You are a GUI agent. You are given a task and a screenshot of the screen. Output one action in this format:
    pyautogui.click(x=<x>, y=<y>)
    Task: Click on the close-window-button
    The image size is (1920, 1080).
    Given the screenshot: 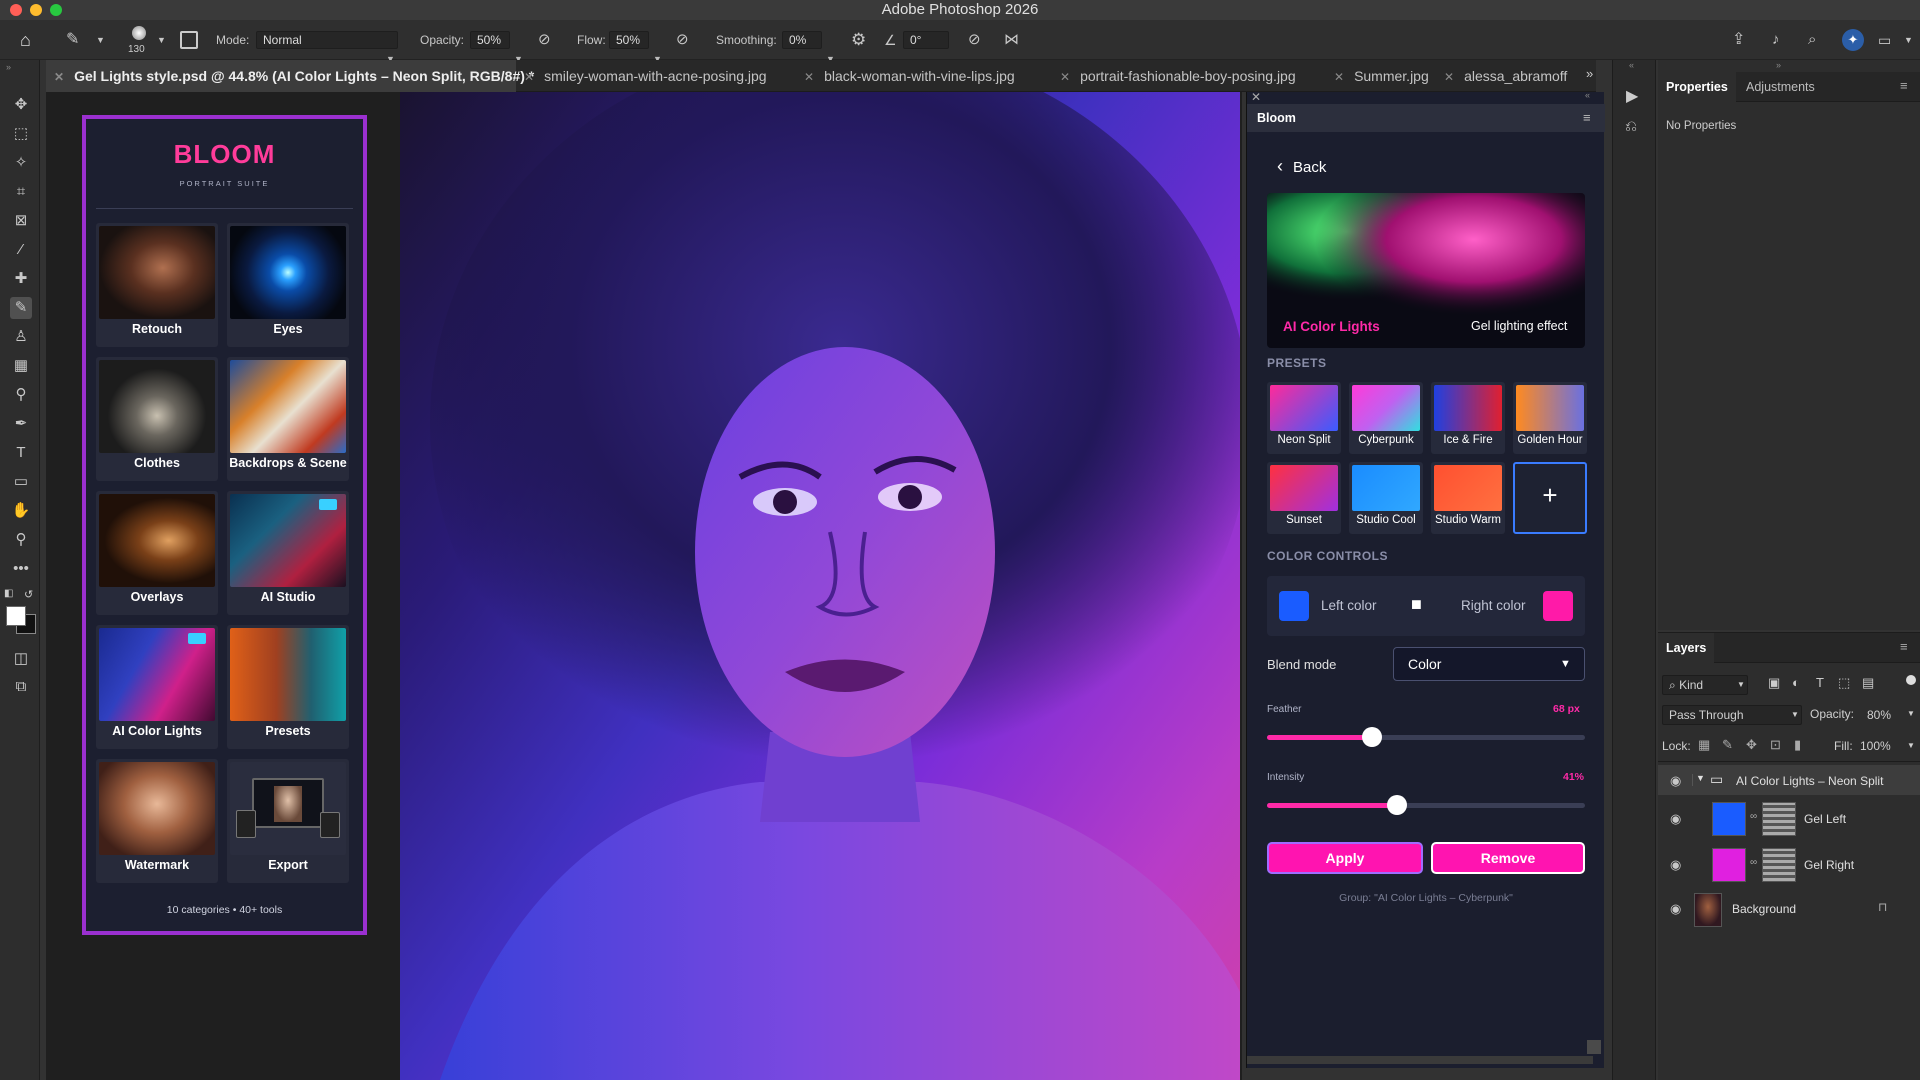 What is the action you would take?
    pyautogui.click(x=16, y=10)
    